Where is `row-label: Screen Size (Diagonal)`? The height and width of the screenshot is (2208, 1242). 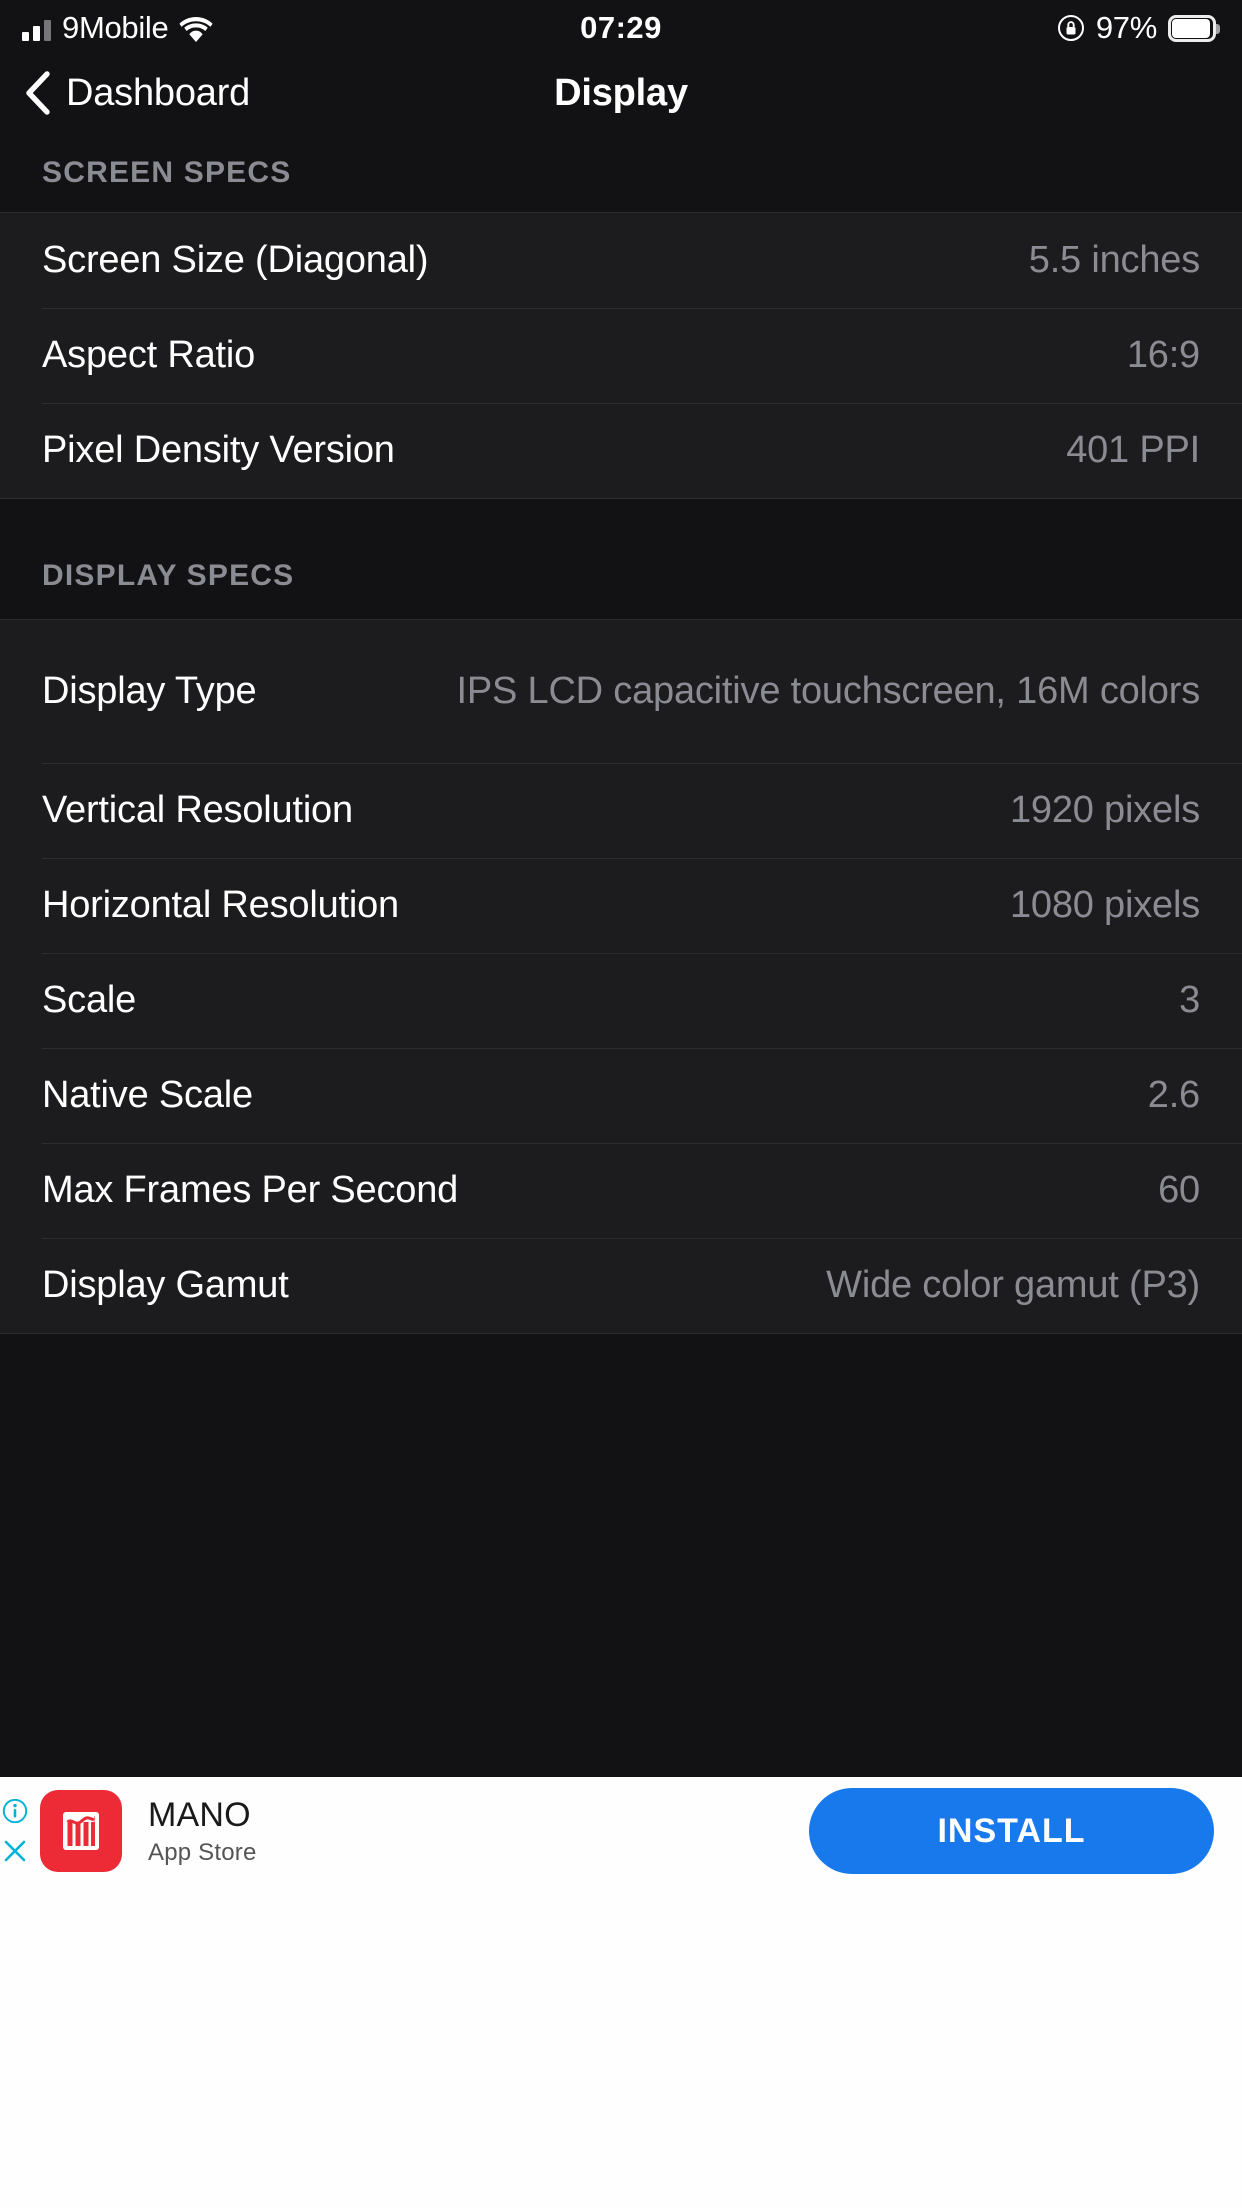 row-label: Screen Size (Diagonal) is located at coordinates (235, 260).